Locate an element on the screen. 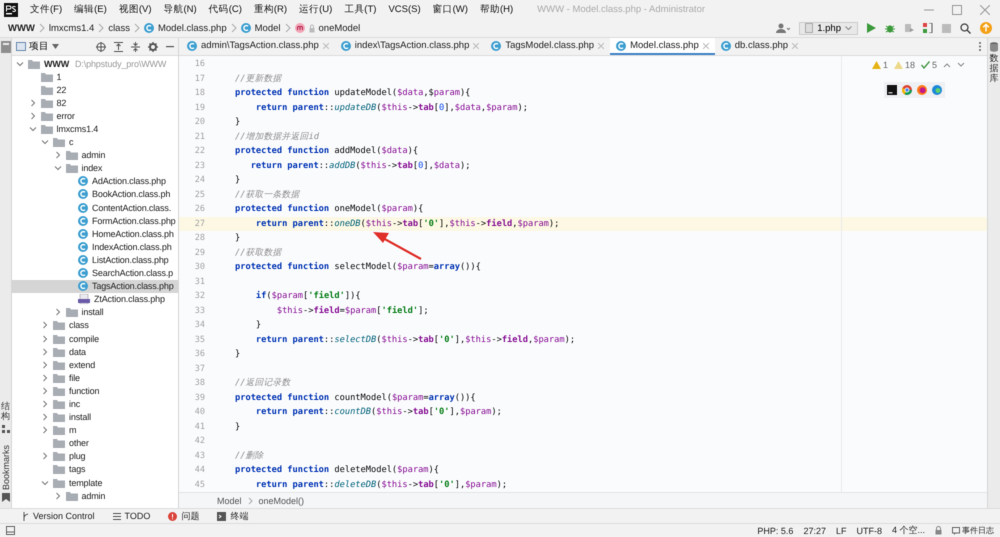 The width and height of the screenshot is (1000, 537). tool-window-button: 终端 is located at coordinates (232, 516).